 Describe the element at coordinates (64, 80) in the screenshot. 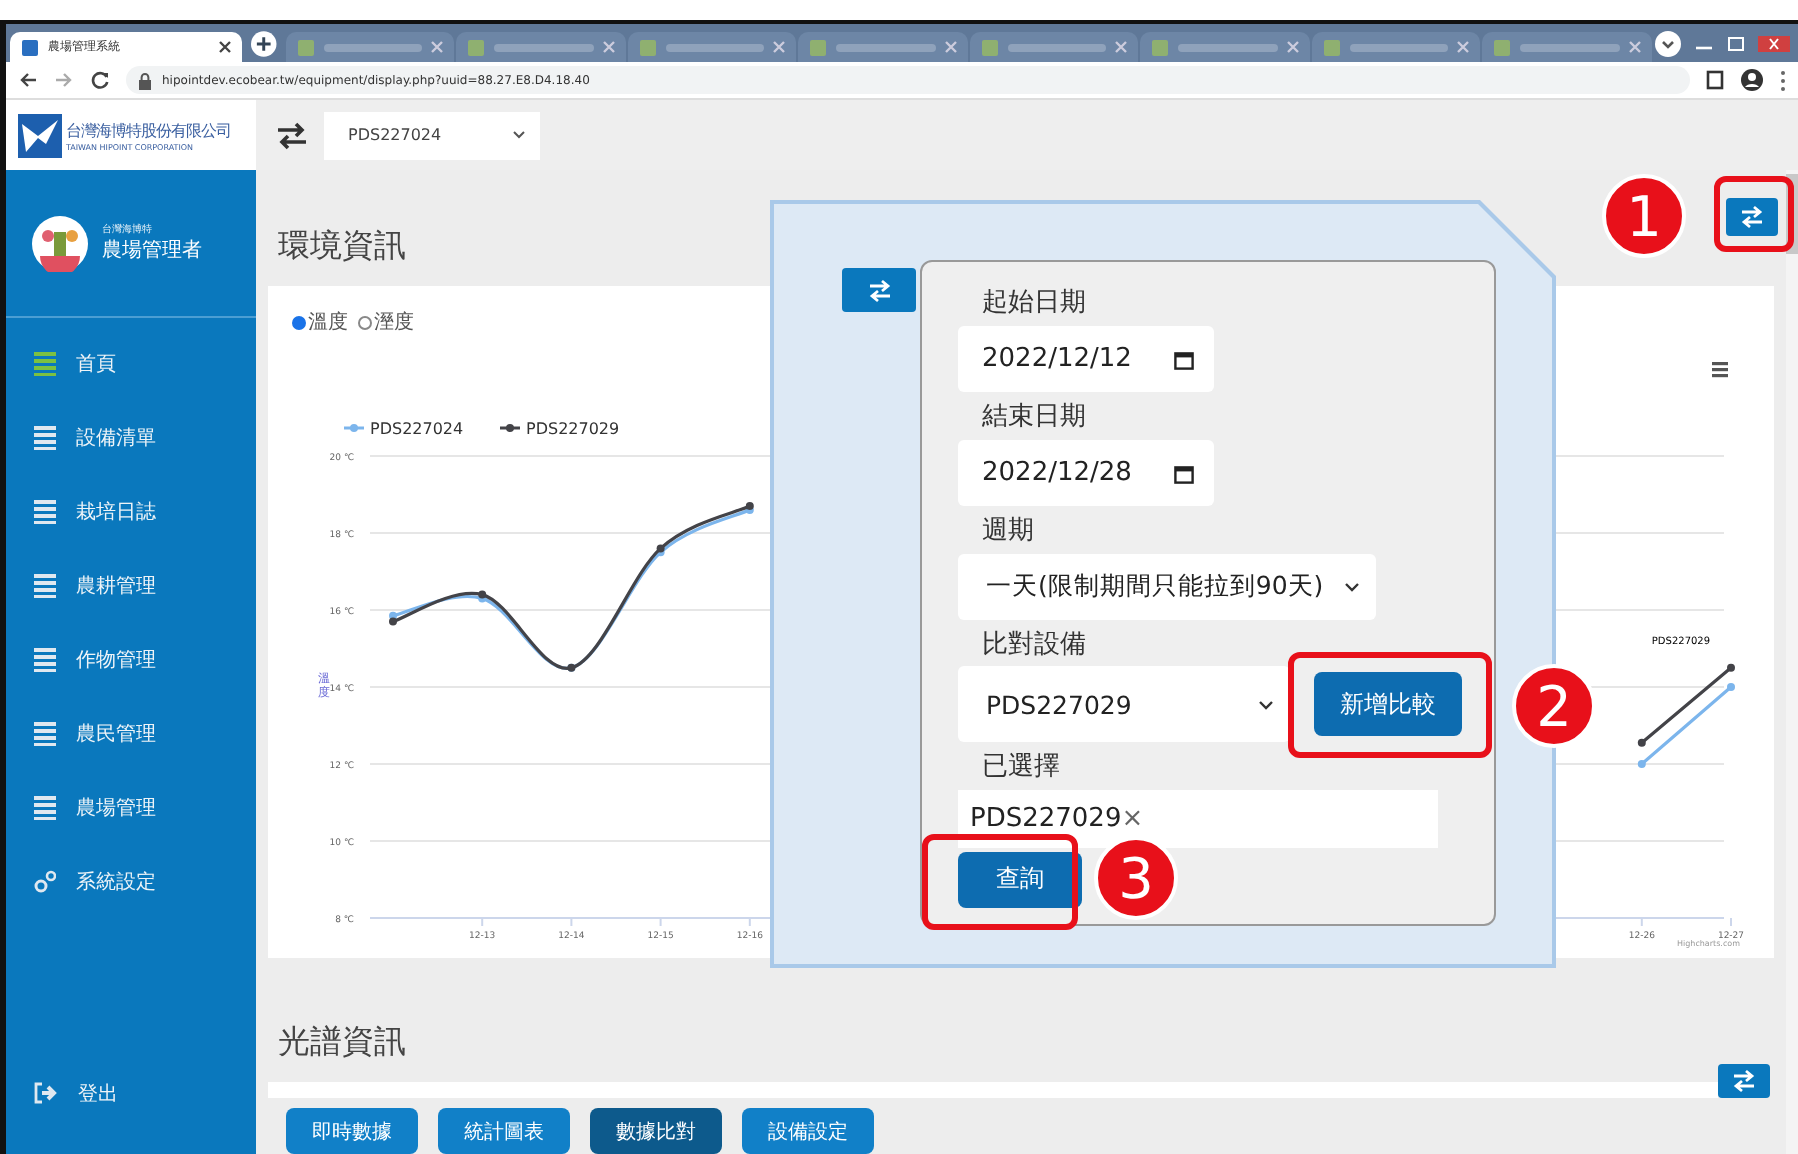

I see `forward-icon` at that location.